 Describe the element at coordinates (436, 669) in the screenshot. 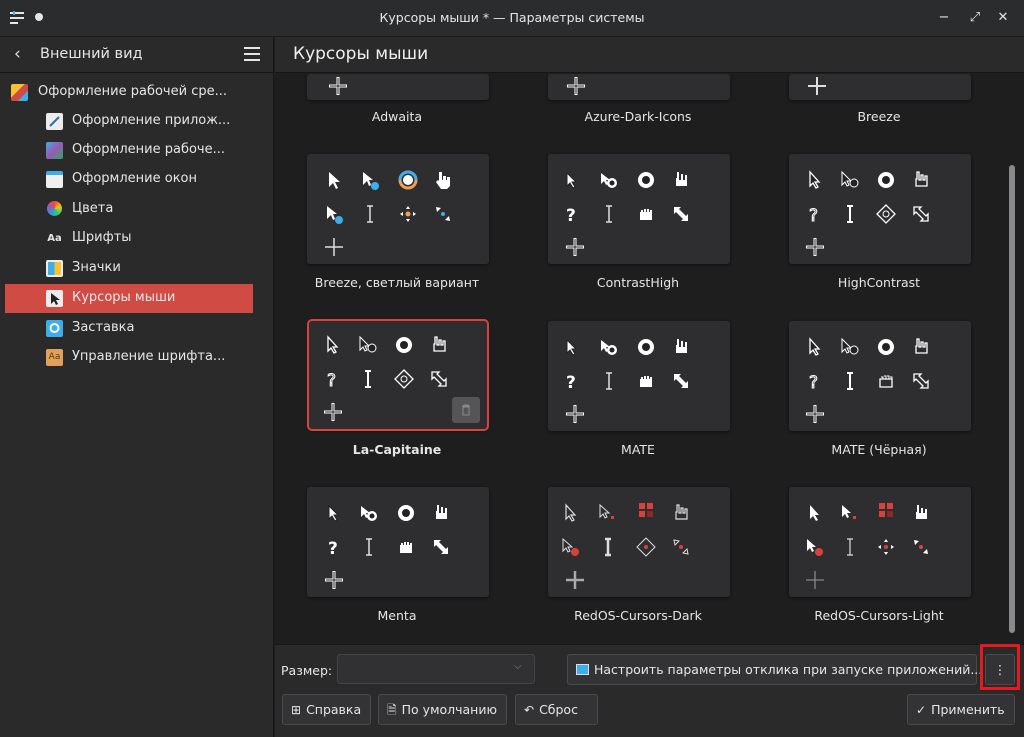

I see `size-select: ⌵` at that location.